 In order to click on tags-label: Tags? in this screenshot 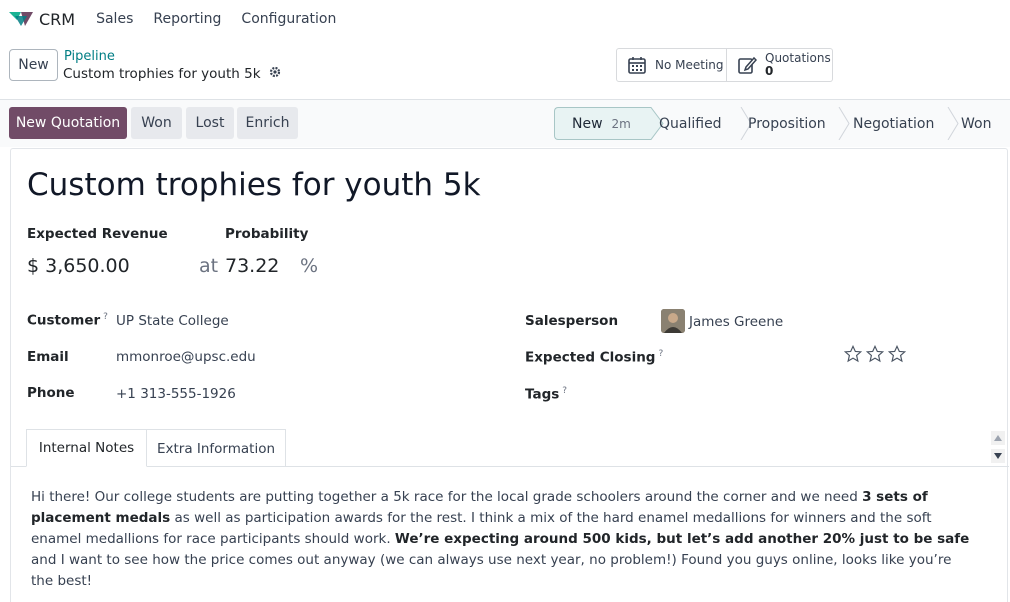, I will do `click(546, 394)`.